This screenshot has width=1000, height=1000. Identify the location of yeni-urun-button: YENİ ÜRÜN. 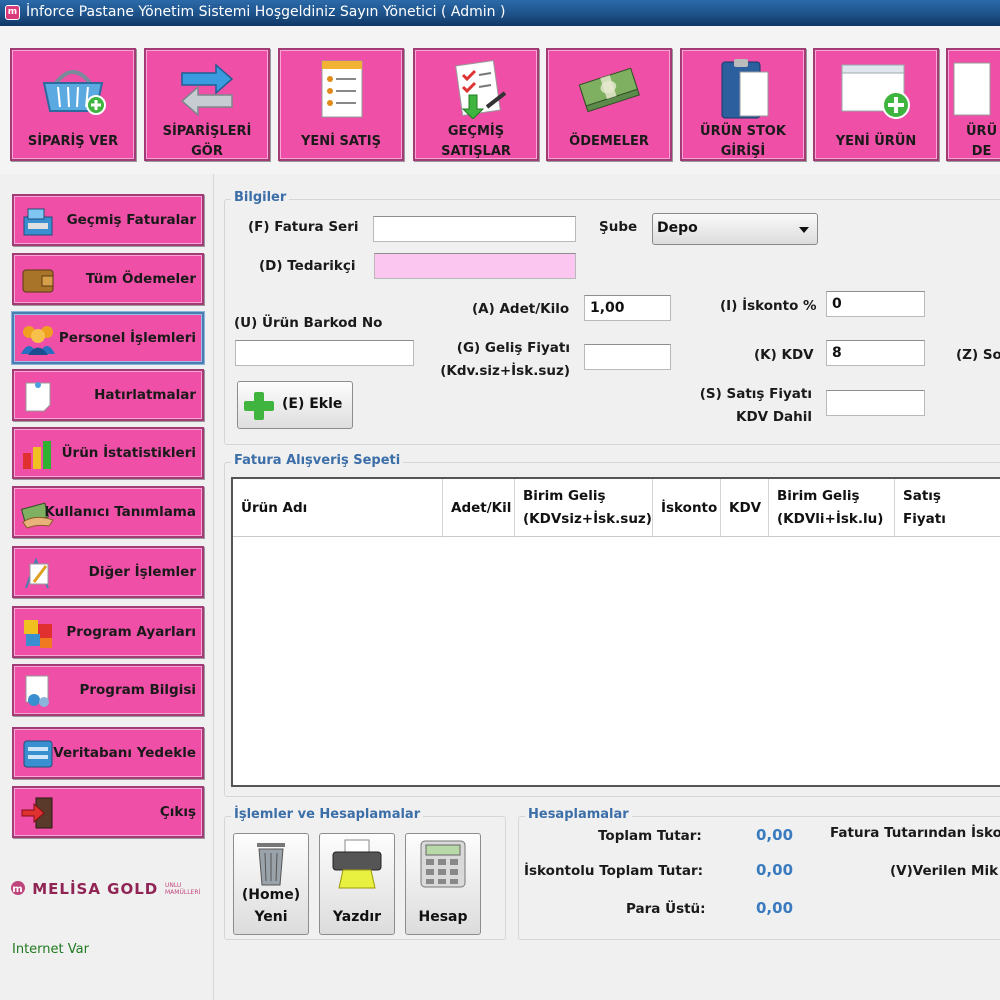
(876, 104).